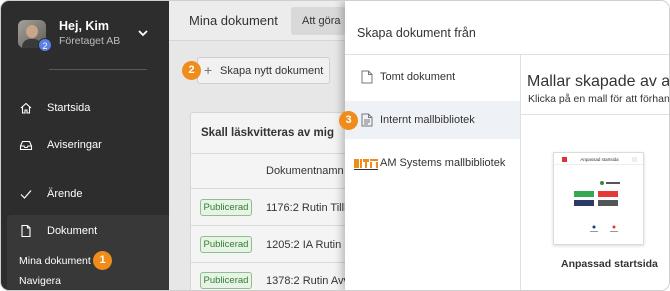  What do you see at coordinates (208, 70) in the screenshot?
I see `plus-icon: +` at bounding box center [208, 70].